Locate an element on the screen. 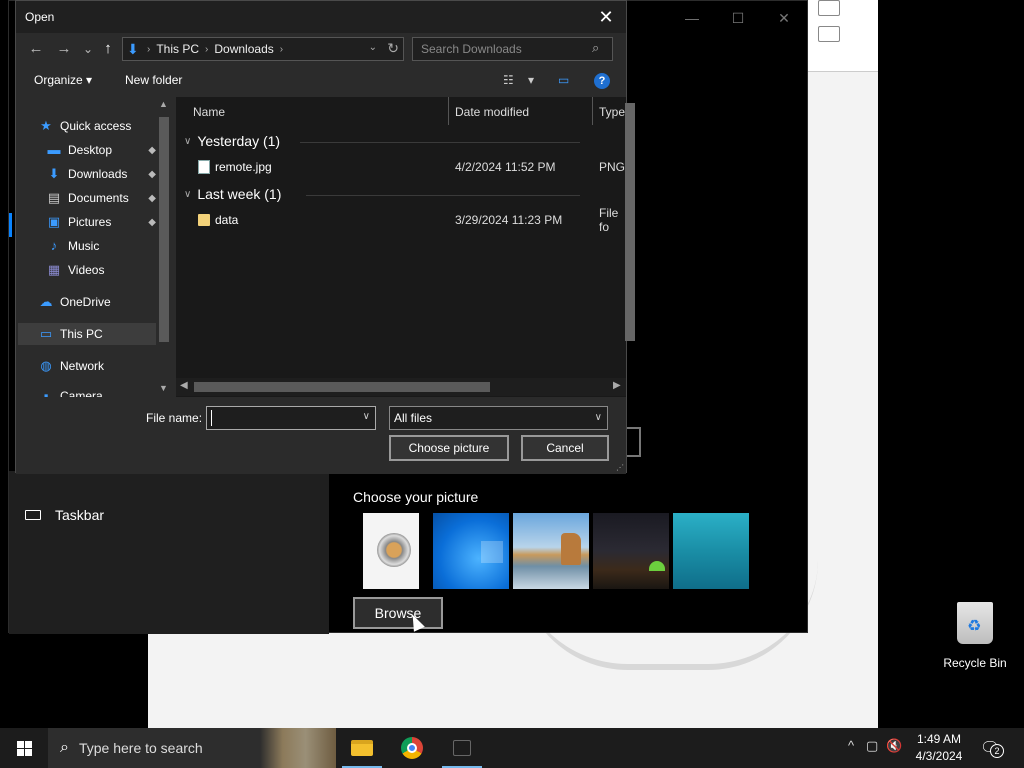 The width and height of the screenshot is (1024, 768). nav-pane-scrollbar: ▲ ▼ is located at coordinates (165, 247).